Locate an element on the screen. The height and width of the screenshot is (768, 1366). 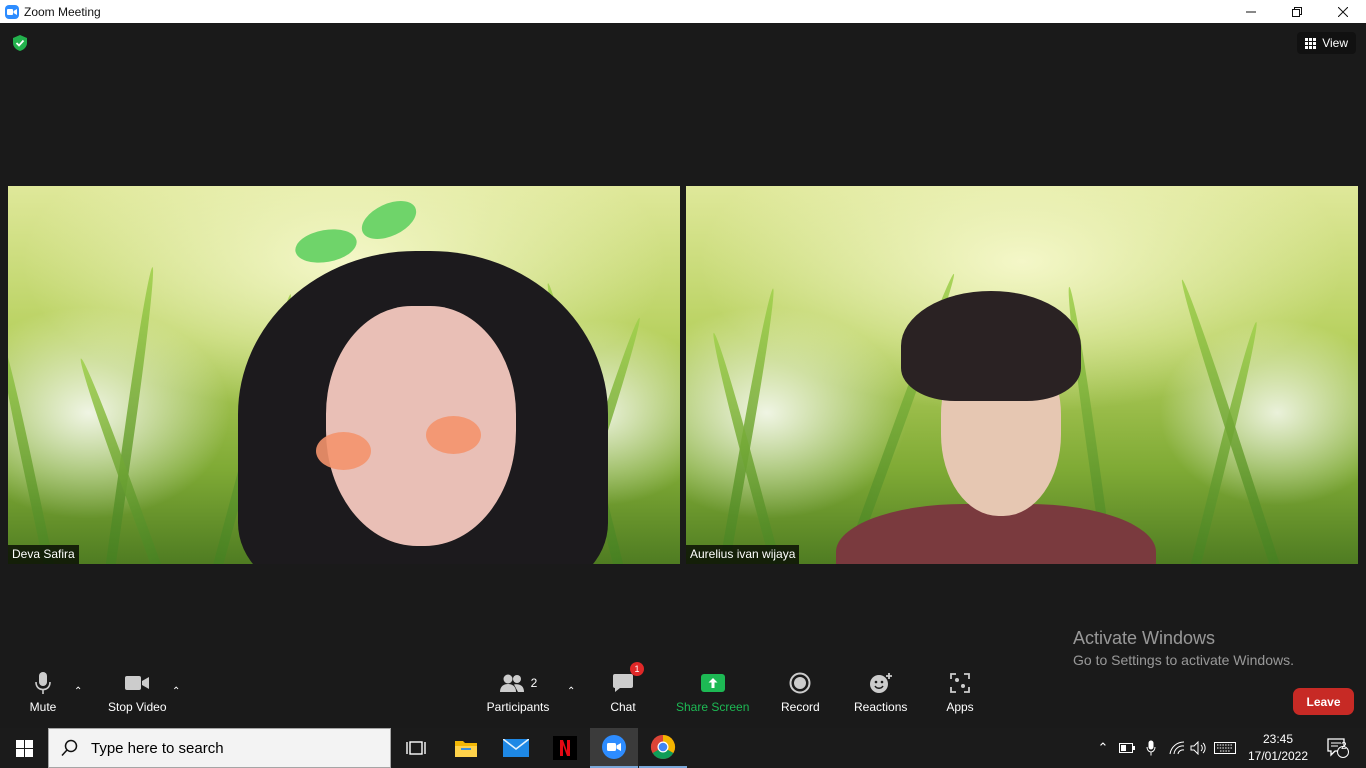
chrome-icon is located at coordinates (663, 747).